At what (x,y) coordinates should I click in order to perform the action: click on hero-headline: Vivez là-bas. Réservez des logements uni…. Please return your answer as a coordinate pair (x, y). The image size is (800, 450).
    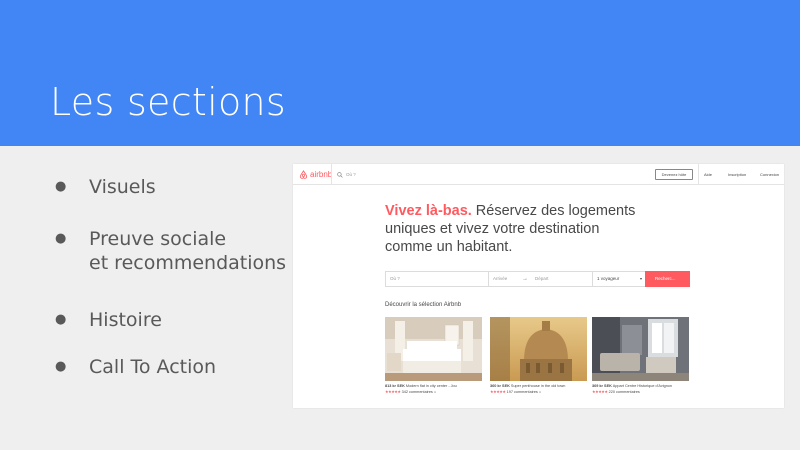
    Looking at the image, I should click on (515, 229).